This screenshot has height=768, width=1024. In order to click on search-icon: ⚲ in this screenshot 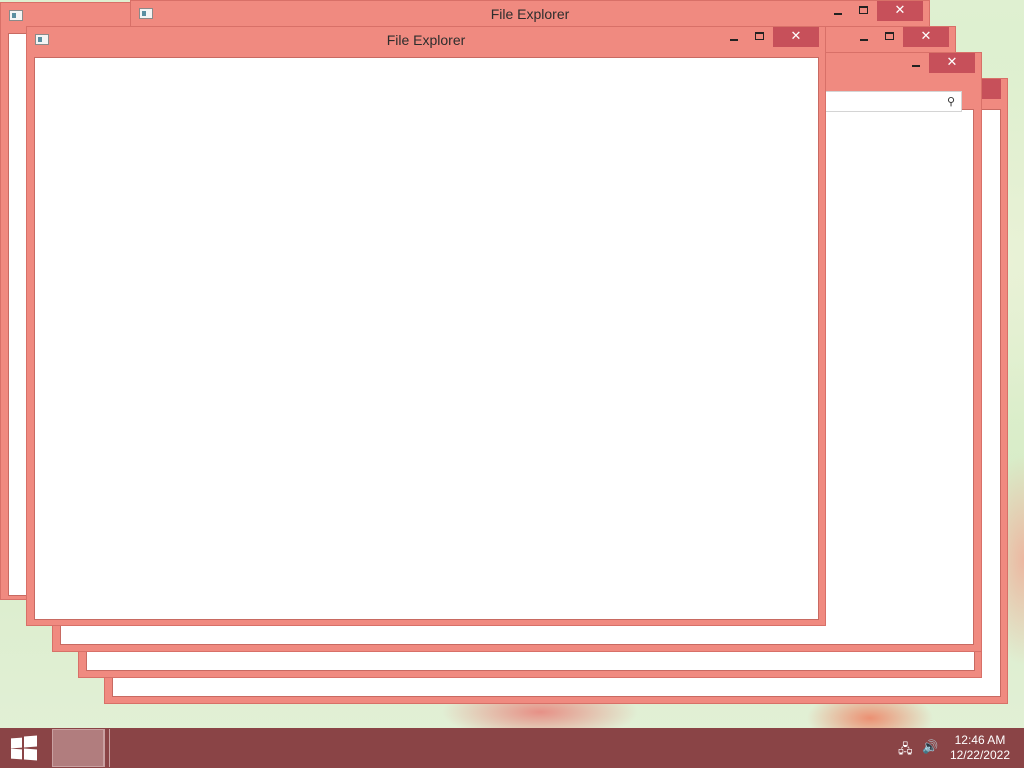, I will do `click(951, 101)`.